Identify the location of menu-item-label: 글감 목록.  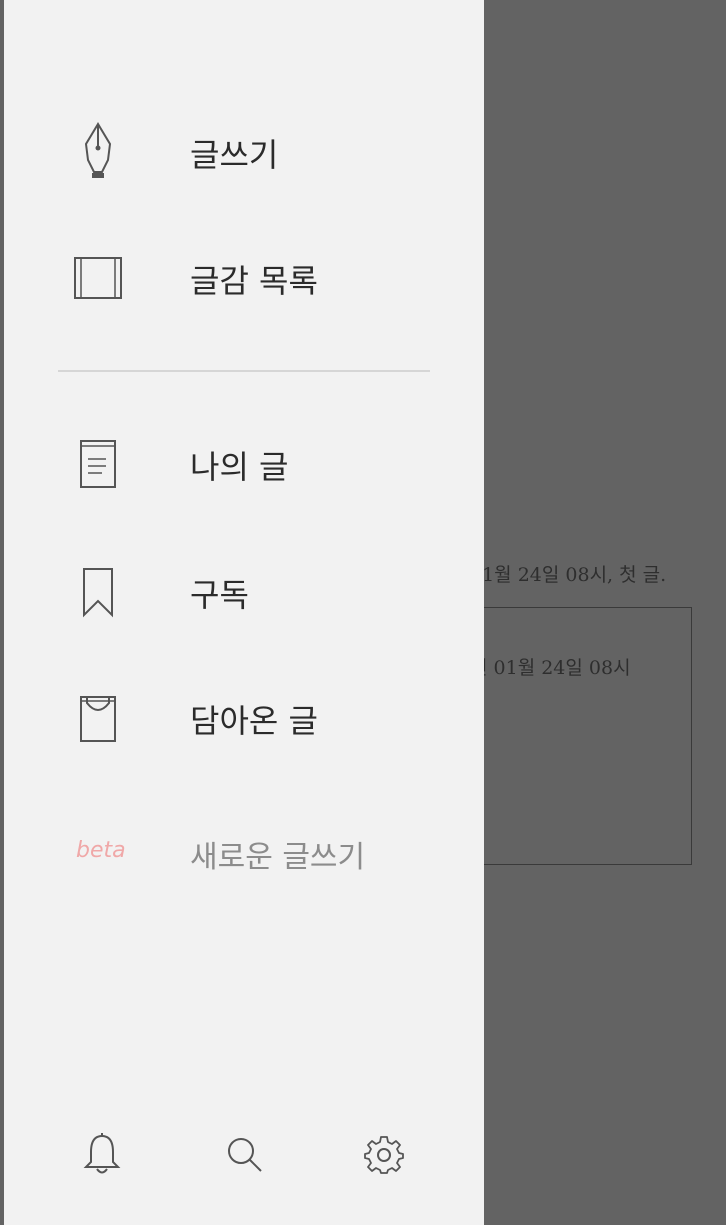
(254, 281).